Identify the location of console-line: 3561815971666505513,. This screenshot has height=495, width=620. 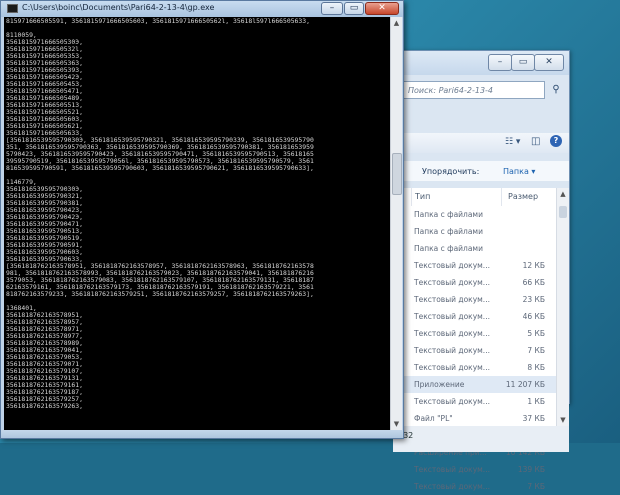
(44, 105).